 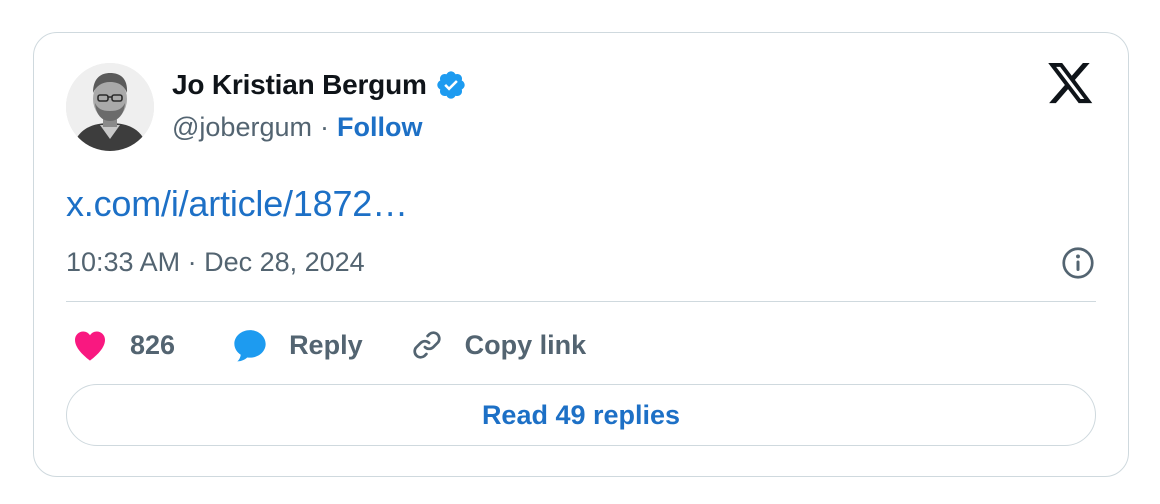 I want to click on copy-link-button: Copy link, so click(x=498, y=345).